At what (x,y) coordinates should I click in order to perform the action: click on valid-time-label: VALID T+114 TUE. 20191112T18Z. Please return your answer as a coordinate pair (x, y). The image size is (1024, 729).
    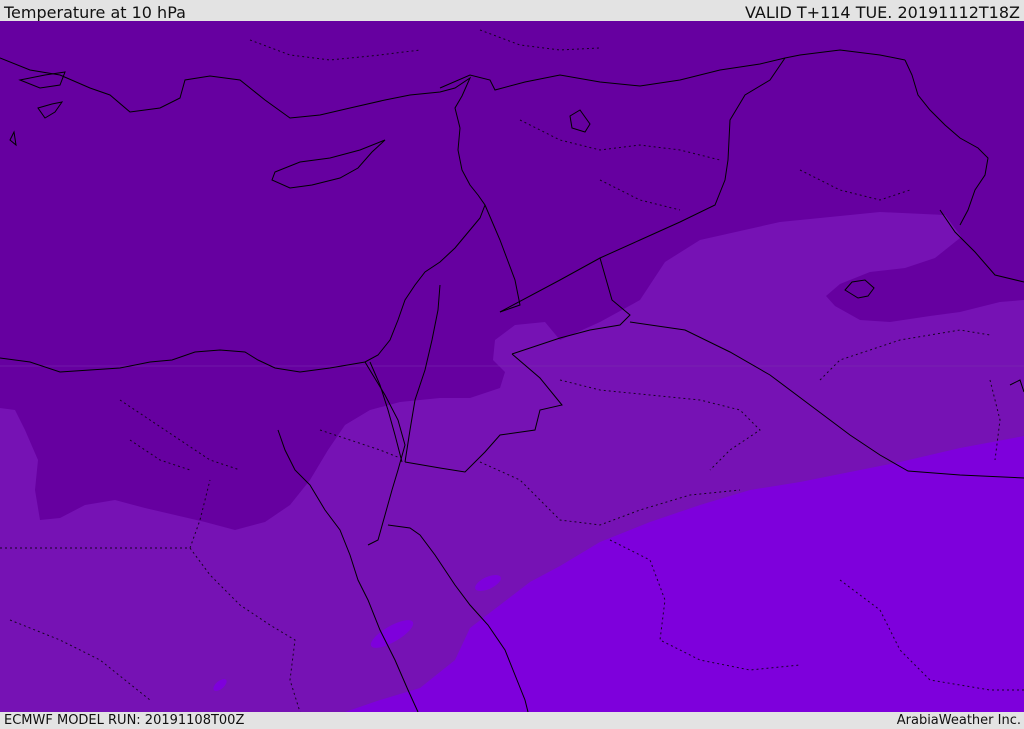
    Looking at the image, I should click on (882, 12).